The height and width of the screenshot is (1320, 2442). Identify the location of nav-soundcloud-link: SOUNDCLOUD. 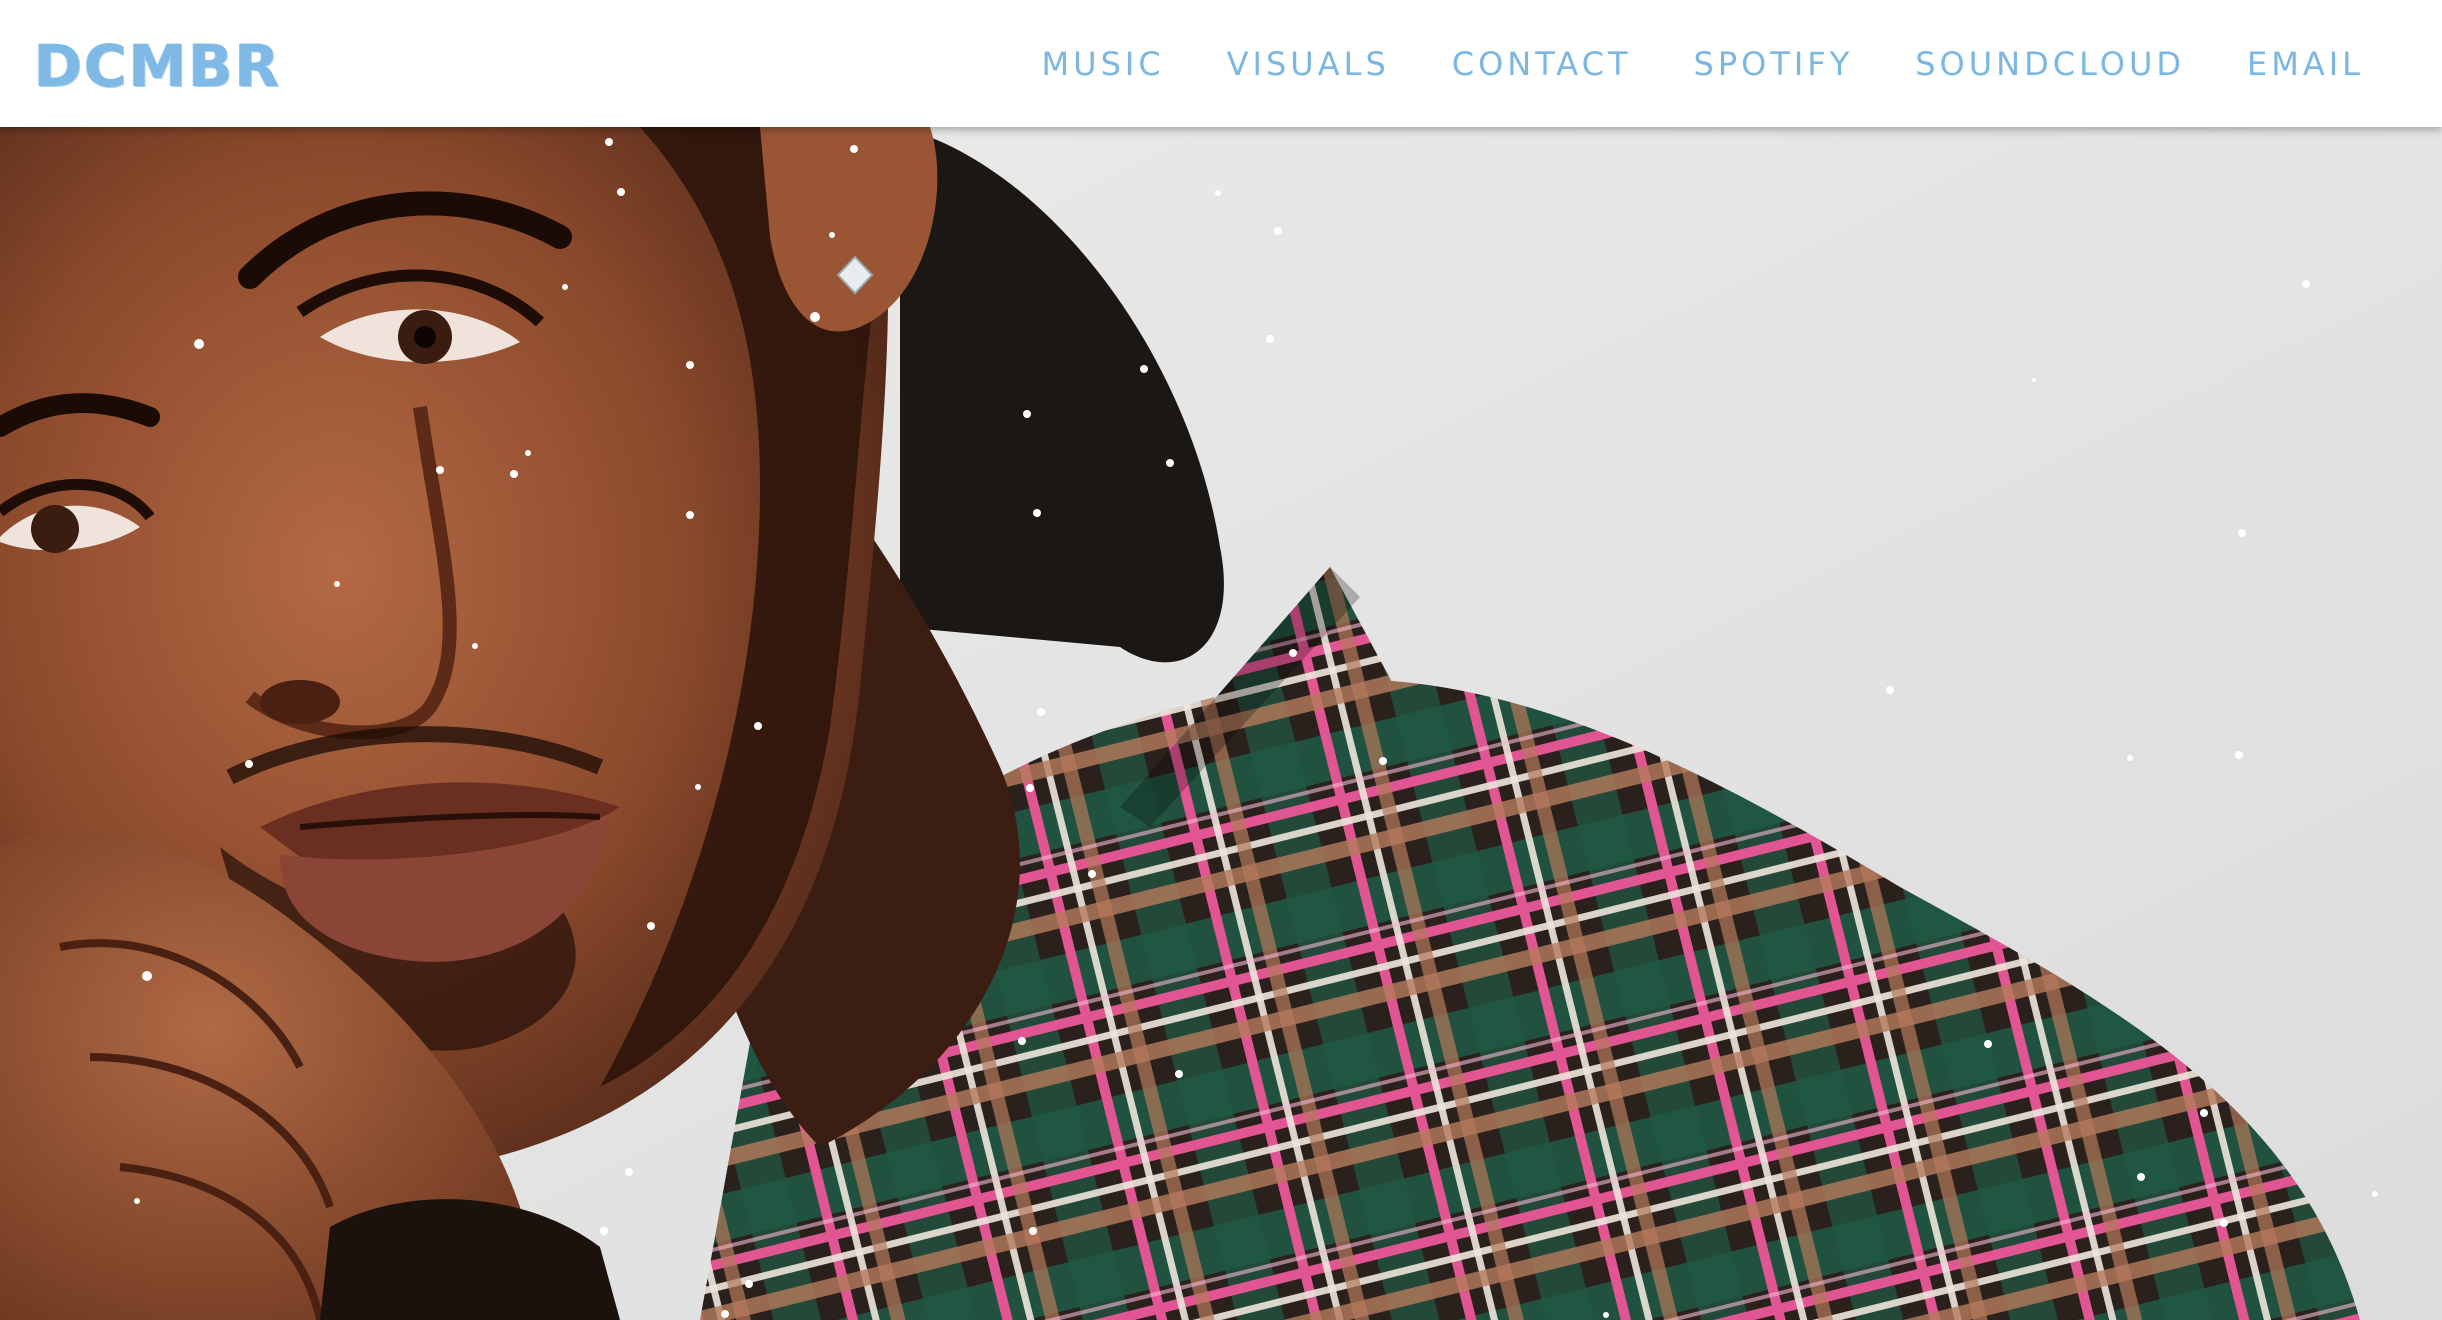
(2050, 64).